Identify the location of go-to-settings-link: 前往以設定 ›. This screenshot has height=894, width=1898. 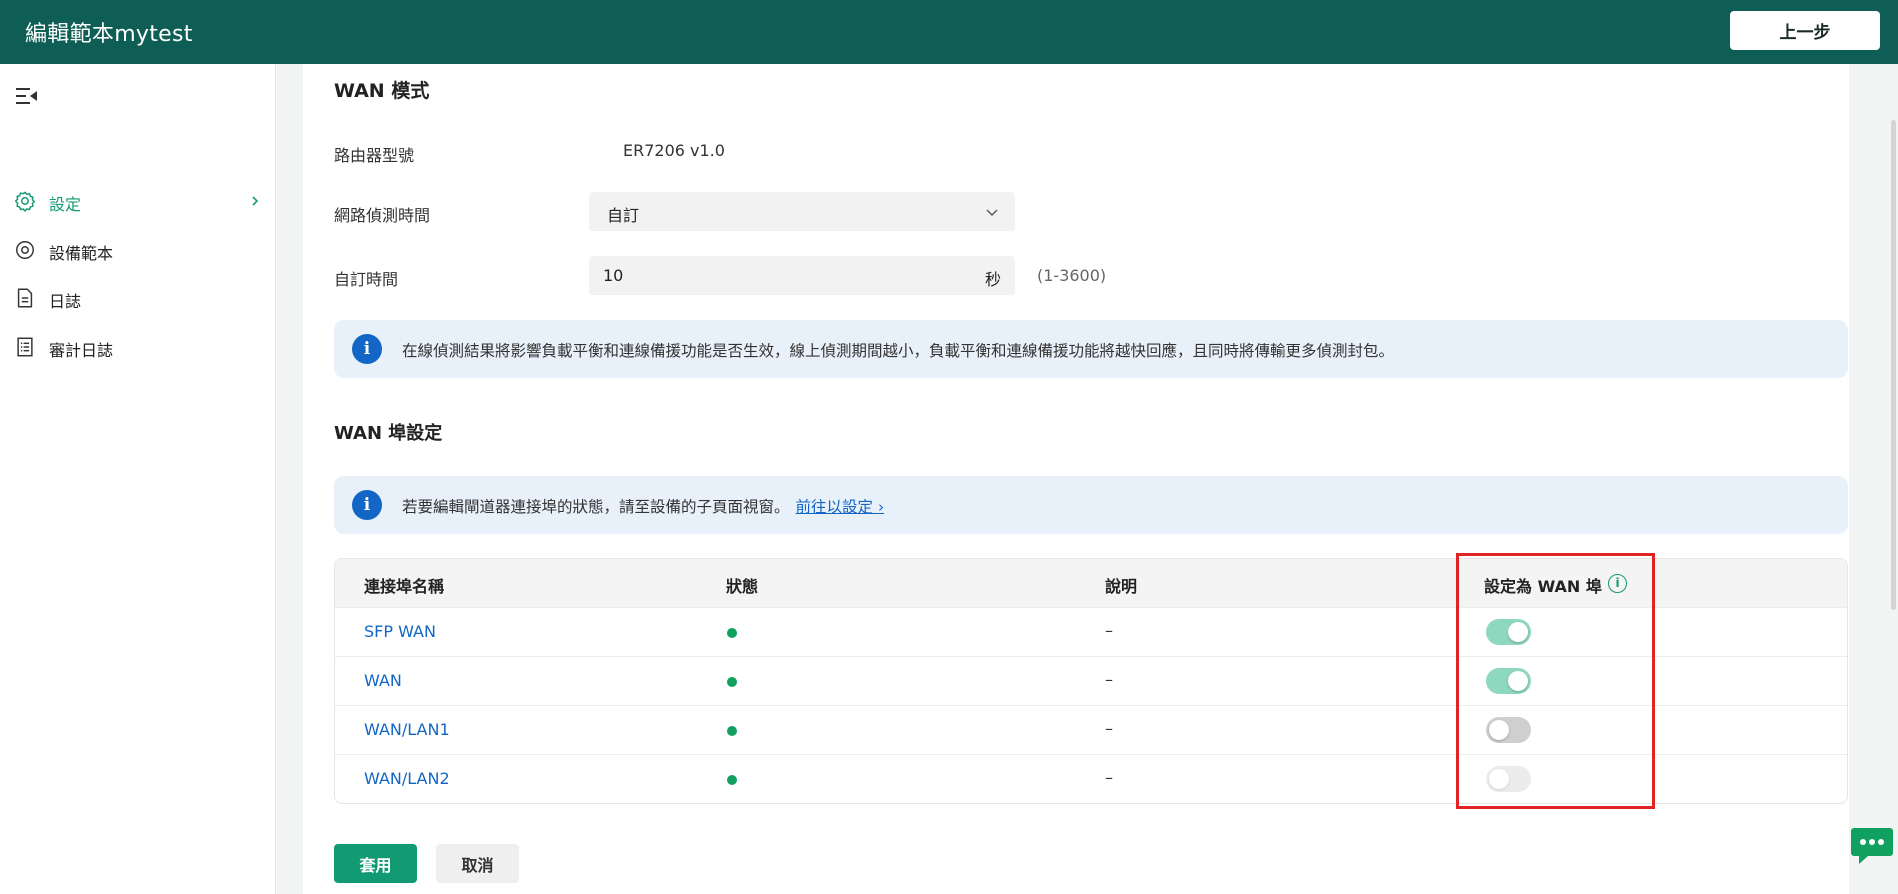
(840, 507).